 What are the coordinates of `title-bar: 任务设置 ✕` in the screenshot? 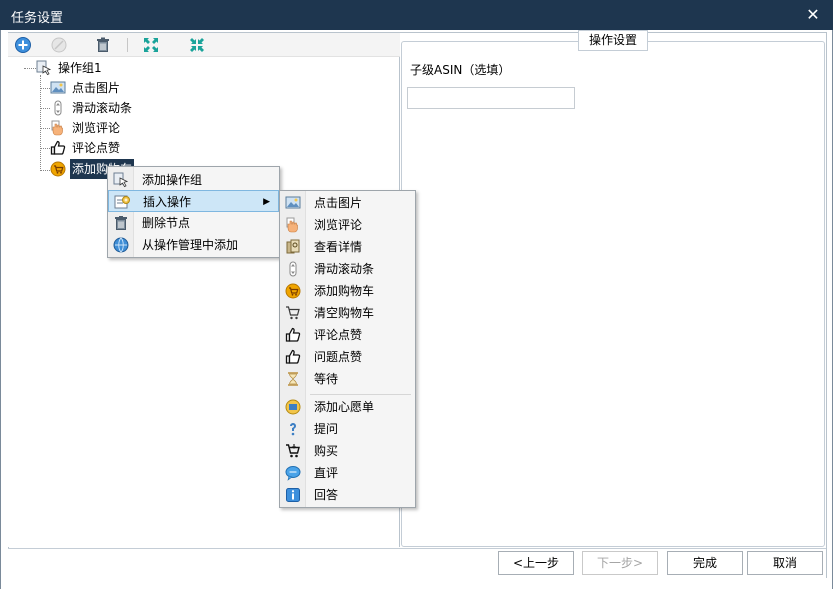 It's located at (416, 15).